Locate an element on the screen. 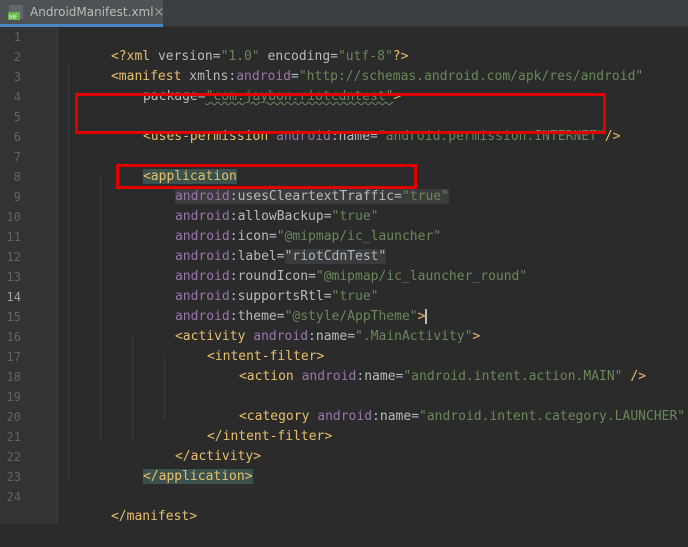 The height and width of the screenshot is (547, 688). line-number: 5 is located at coordinates (17, 117).